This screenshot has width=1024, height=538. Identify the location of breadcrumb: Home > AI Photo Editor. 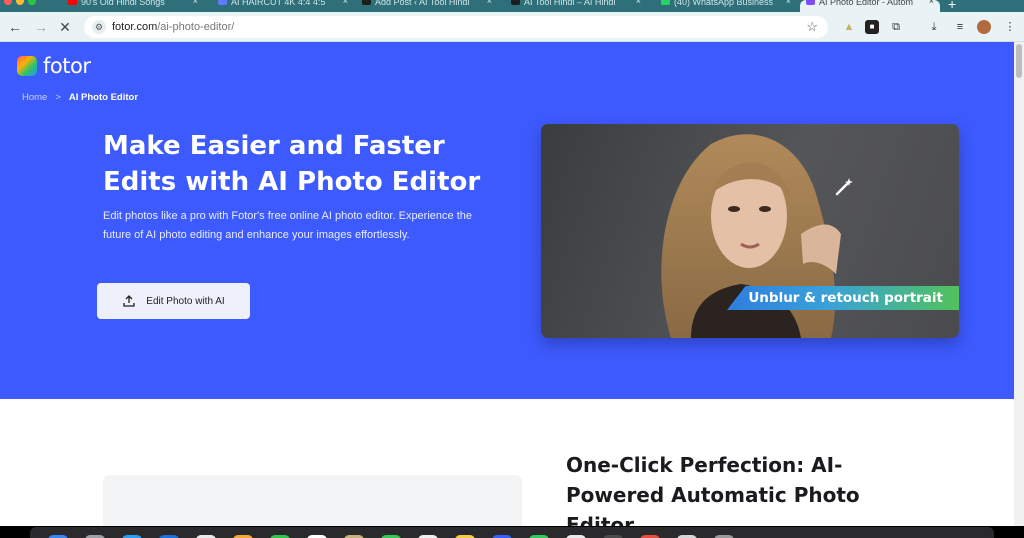
(80, 97).